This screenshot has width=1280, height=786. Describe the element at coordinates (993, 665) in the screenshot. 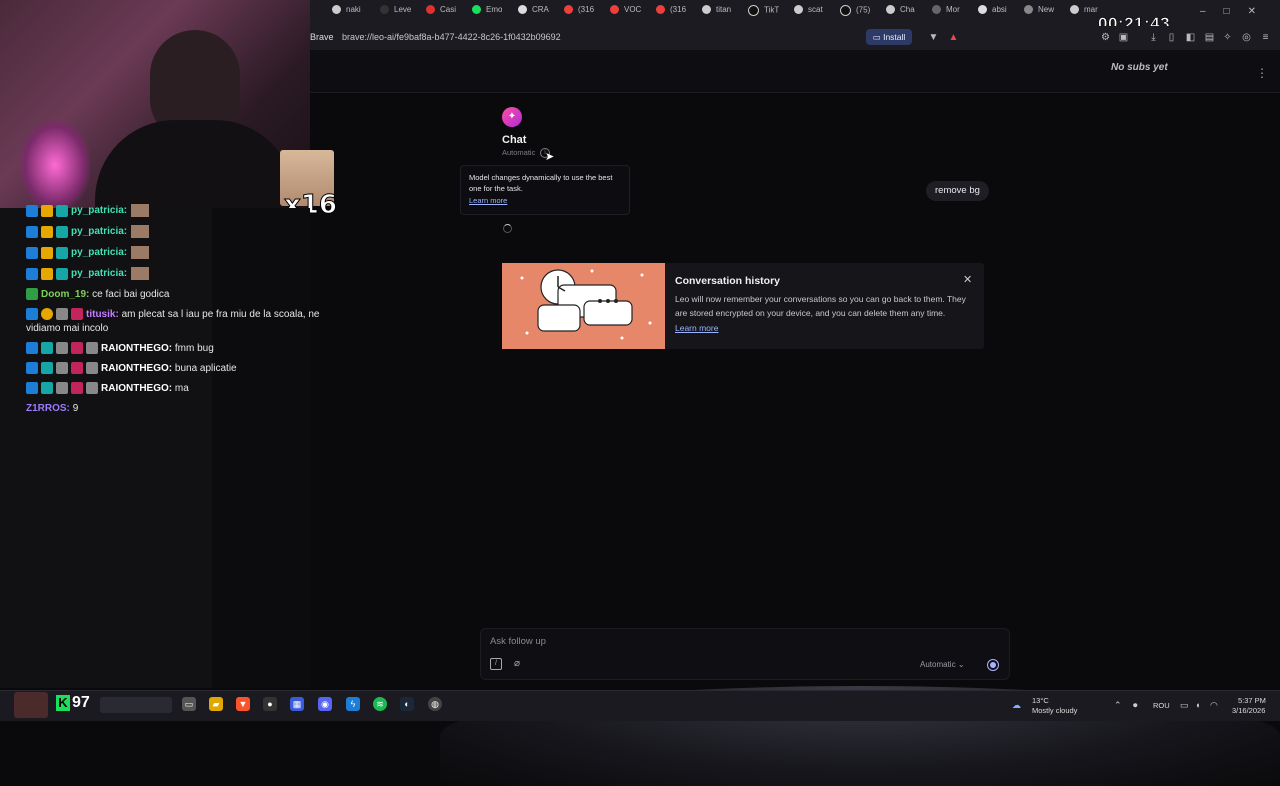

I see `send-button` at that location.